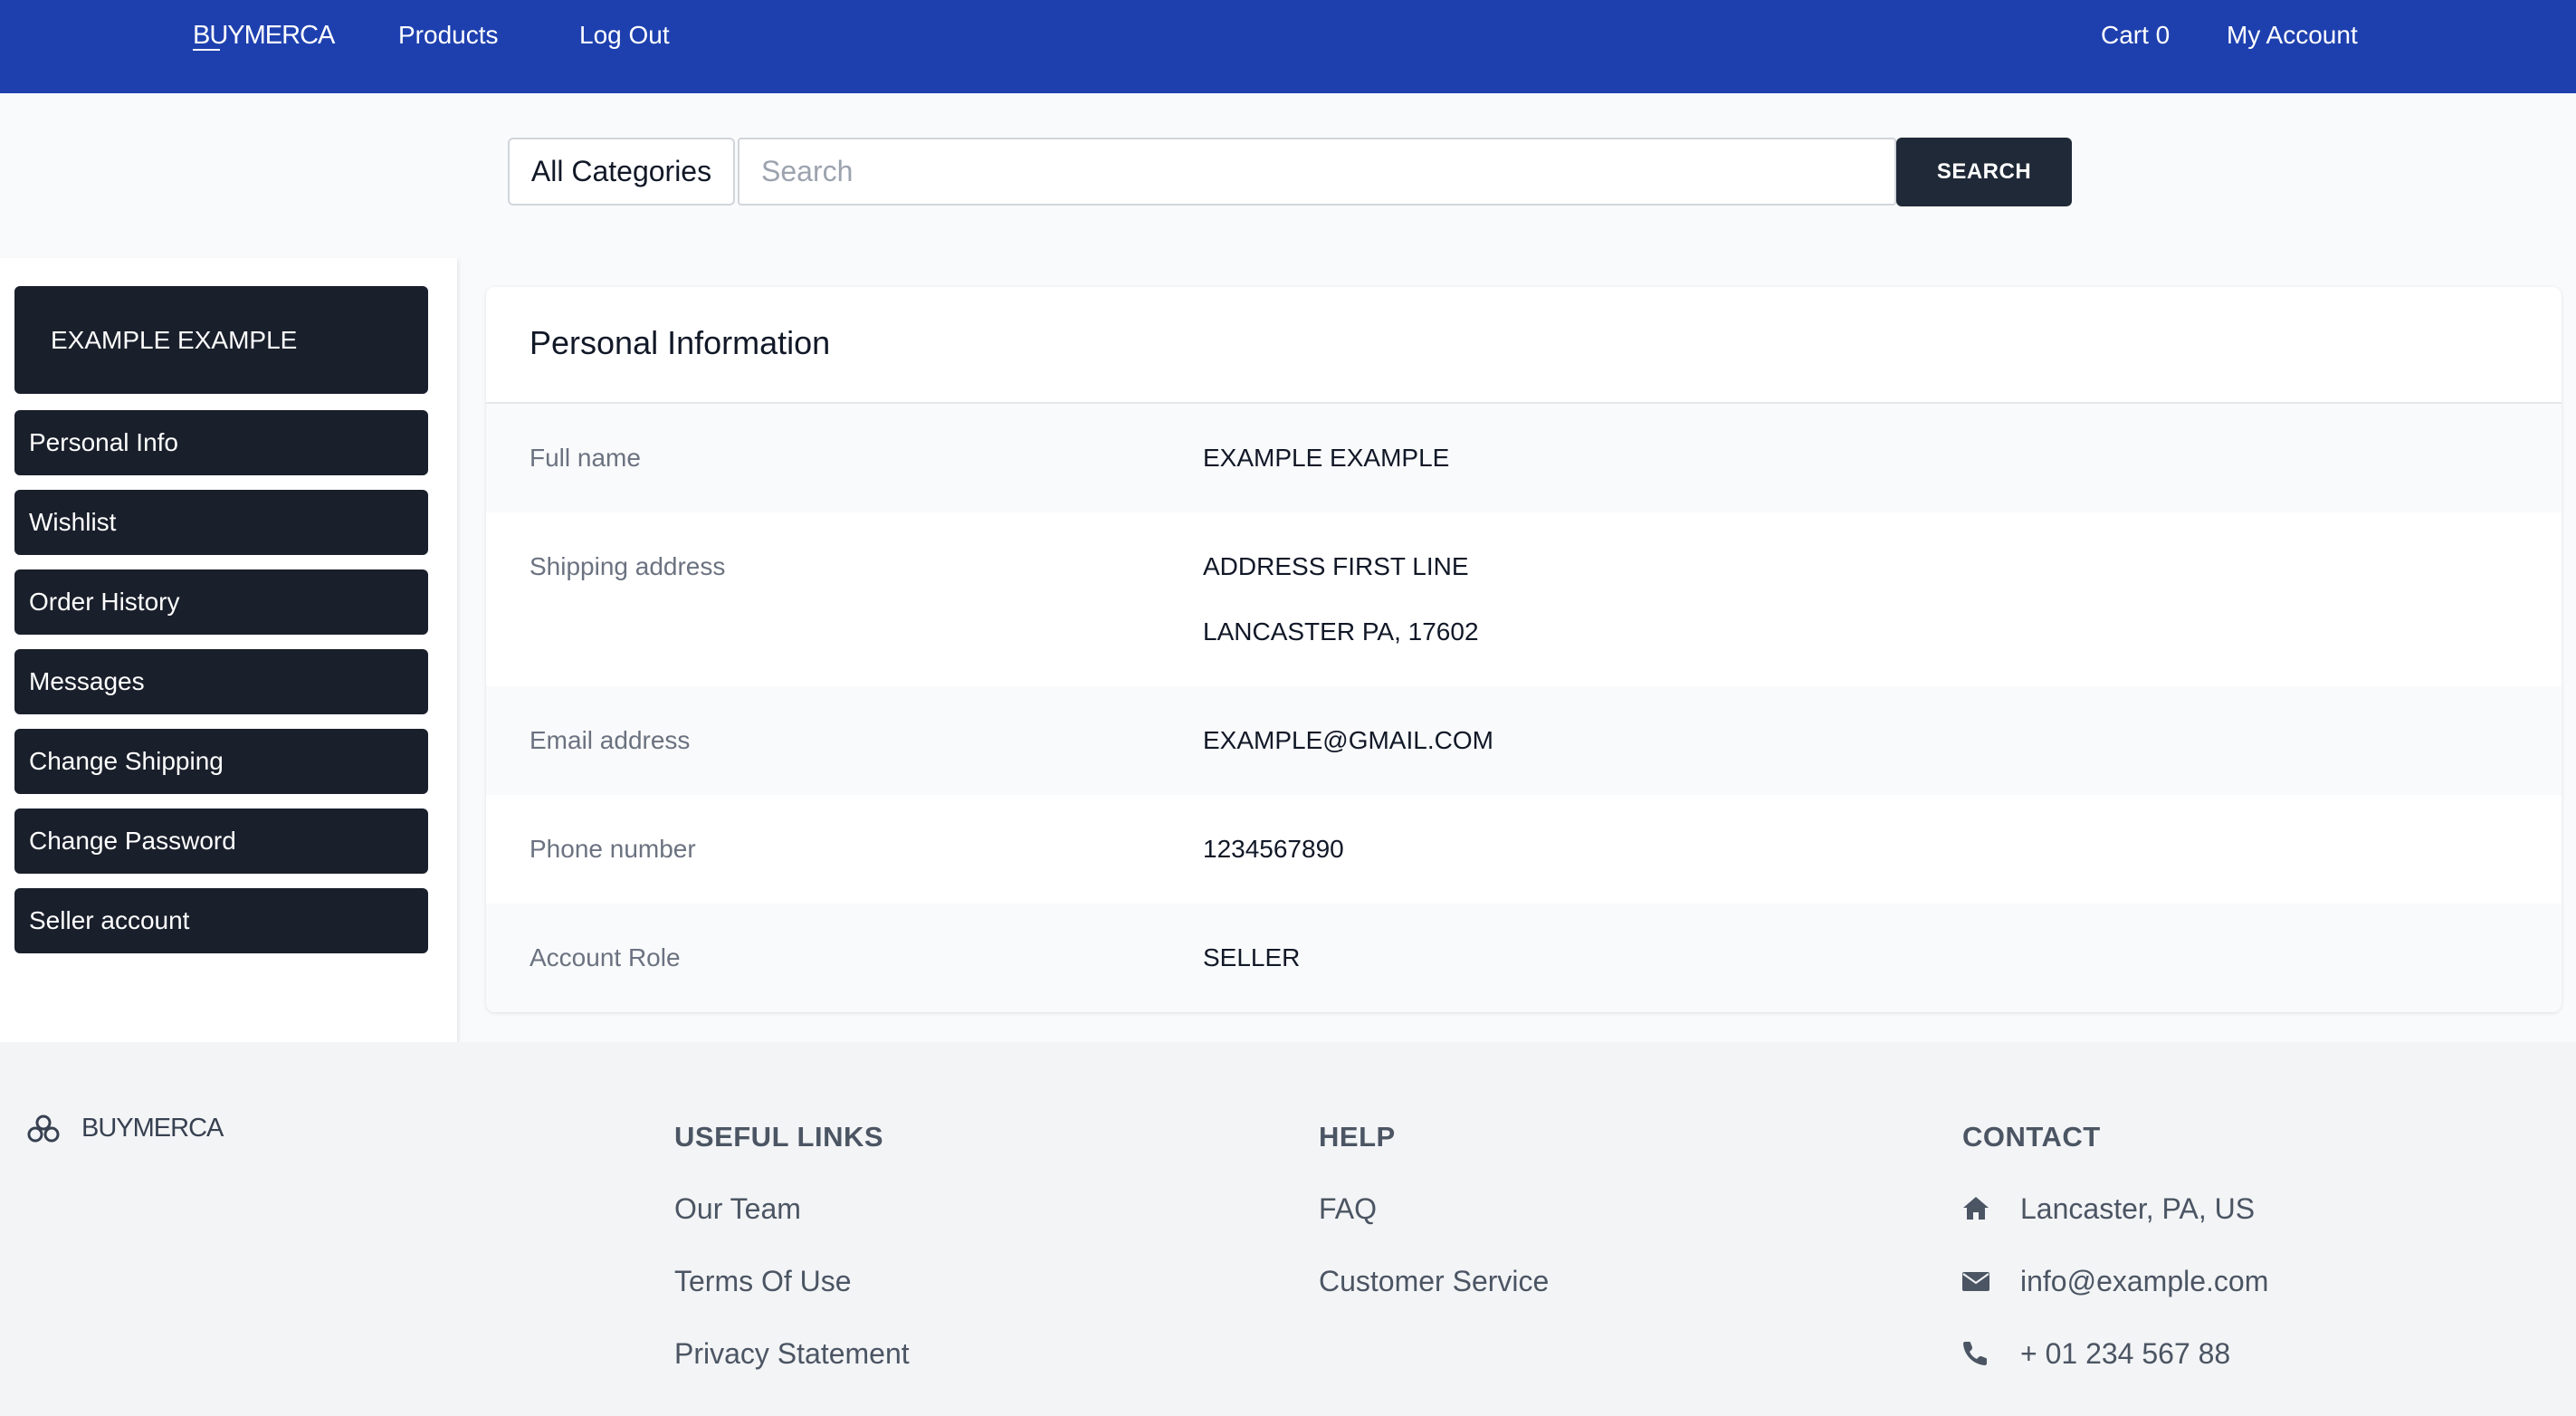 This screenshot has height=1416, width=2576. I want to click on brand-logo: BUYMERCA, so click(264, 36).